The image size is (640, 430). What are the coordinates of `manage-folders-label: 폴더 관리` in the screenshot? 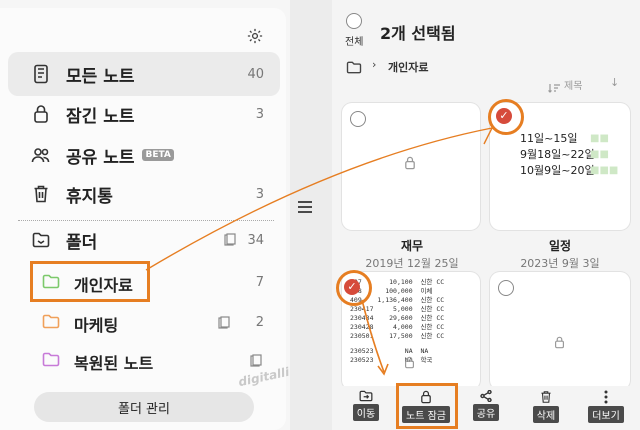 It's located at (144, 409).